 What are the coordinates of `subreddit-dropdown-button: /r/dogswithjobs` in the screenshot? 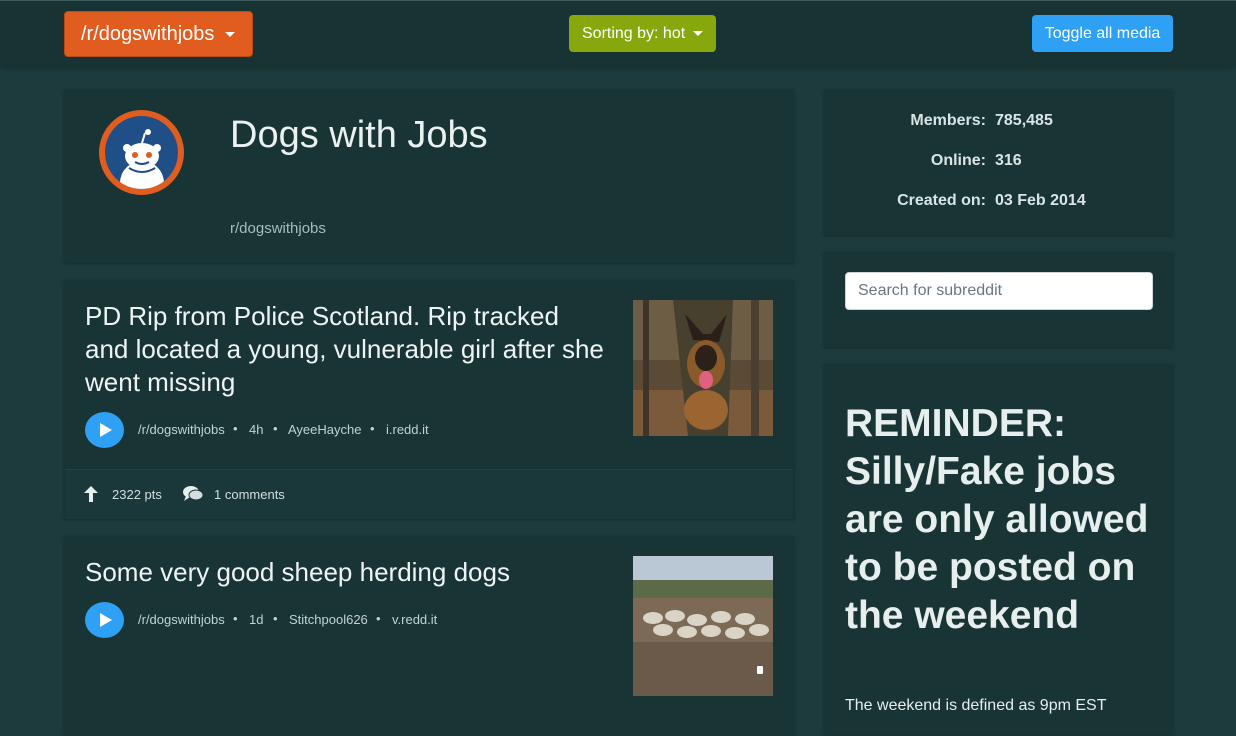 It's located at (158, 34).